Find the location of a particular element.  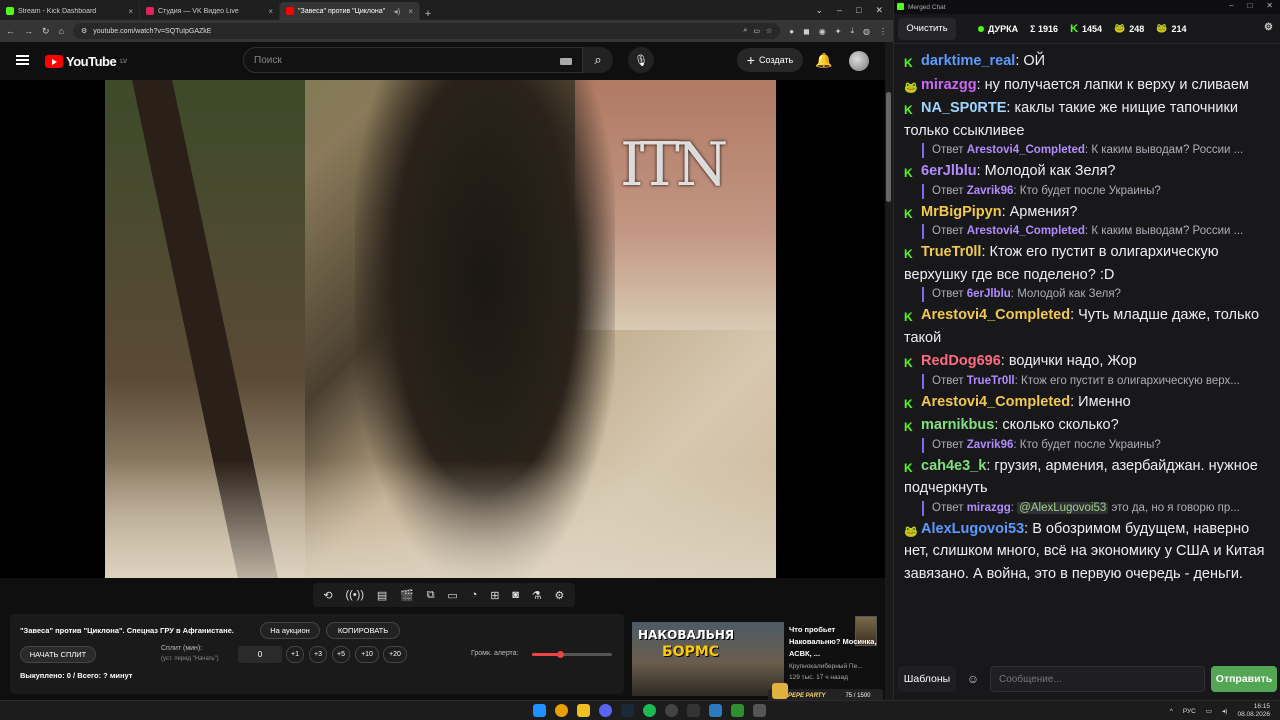

menu-dots-icon: ⋮ is located at coordinates (883, 31).